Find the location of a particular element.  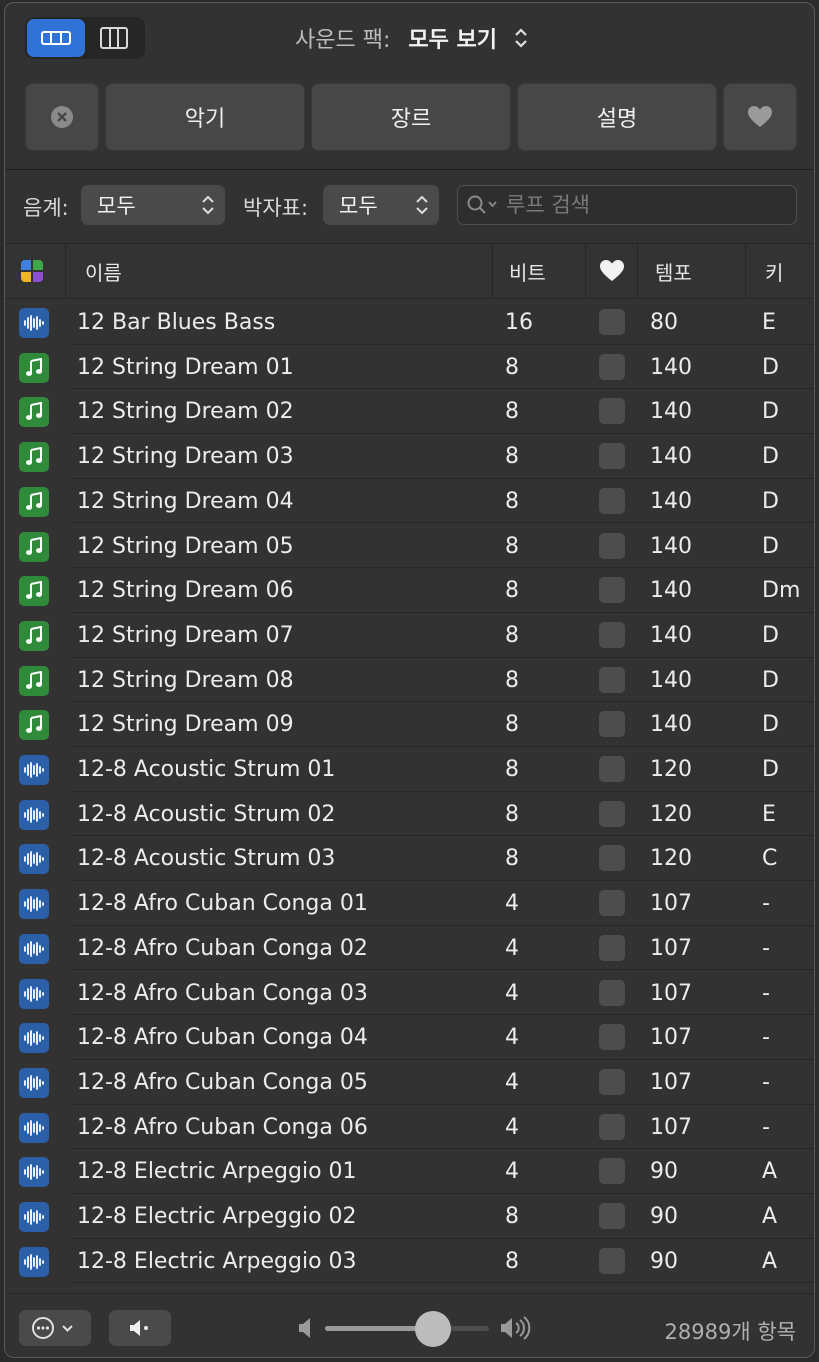

loop-key: E is located at coordinates (769, 814).